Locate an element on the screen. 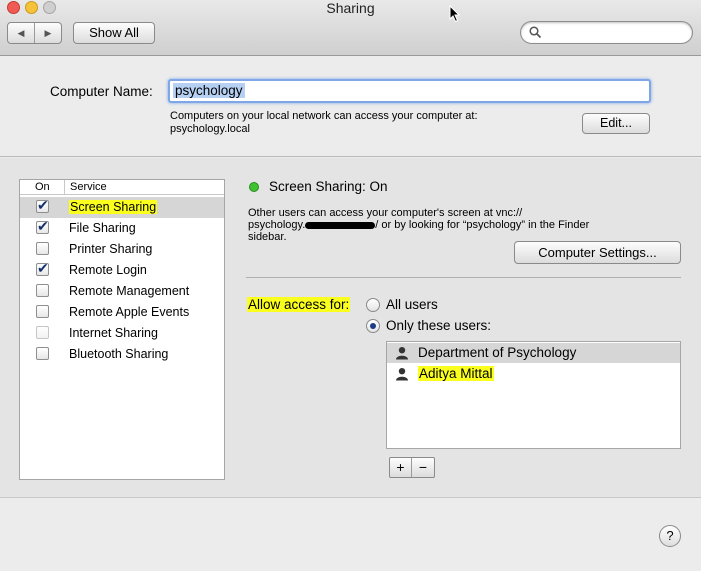 This screenshot has height=571, width=701. service-list-header: On Service is located at coordinates (122, 187).